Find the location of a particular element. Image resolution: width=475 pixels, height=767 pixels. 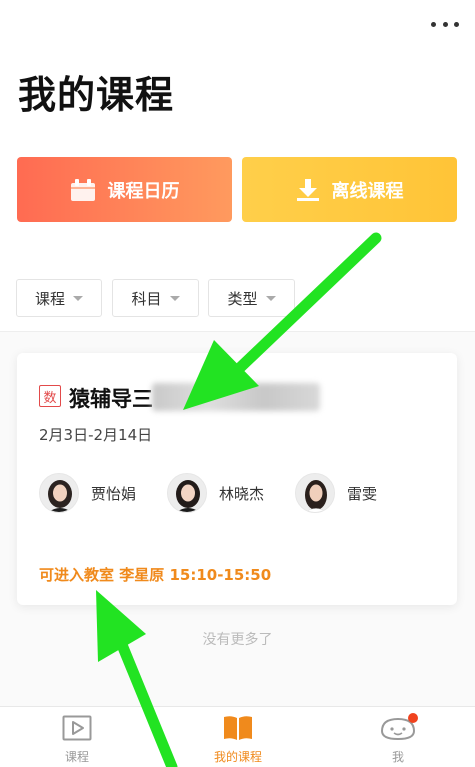

tab-my-courses: 我的课程 is located at coordinates (238, 740).